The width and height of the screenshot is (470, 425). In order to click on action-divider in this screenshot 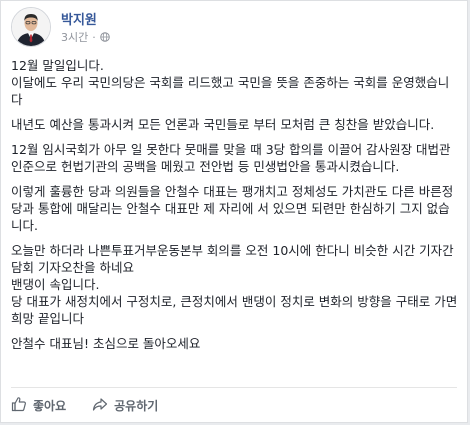, I will do `click(234, 387)`.